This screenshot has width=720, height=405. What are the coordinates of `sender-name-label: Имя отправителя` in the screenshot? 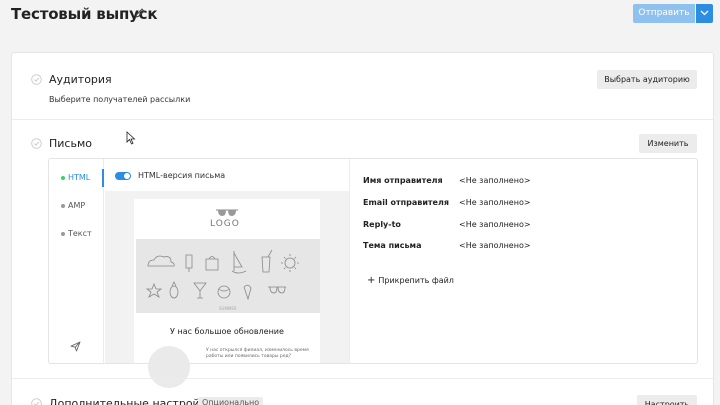 It's located at (403, 180).